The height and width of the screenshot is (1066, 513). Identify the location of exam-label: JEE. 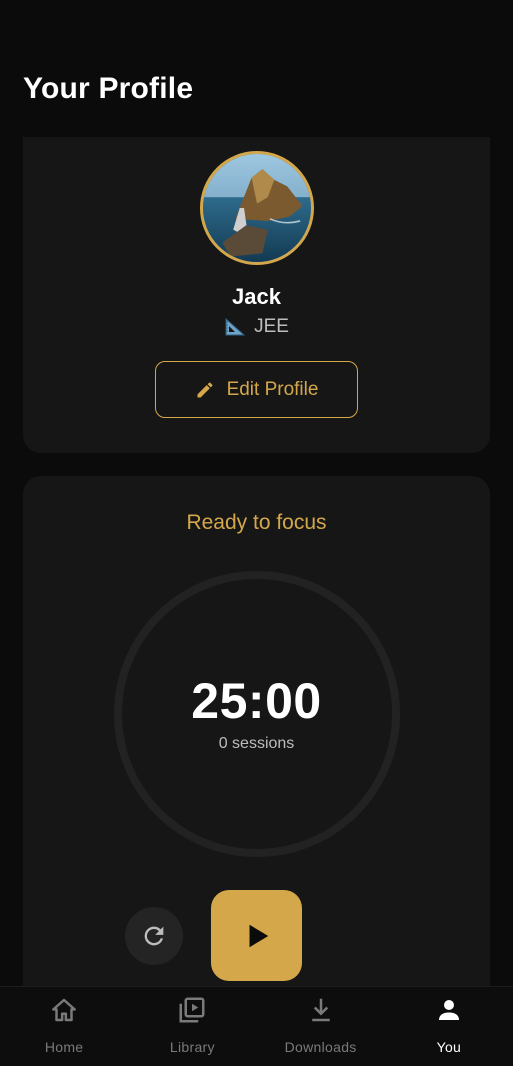
(271, 326).